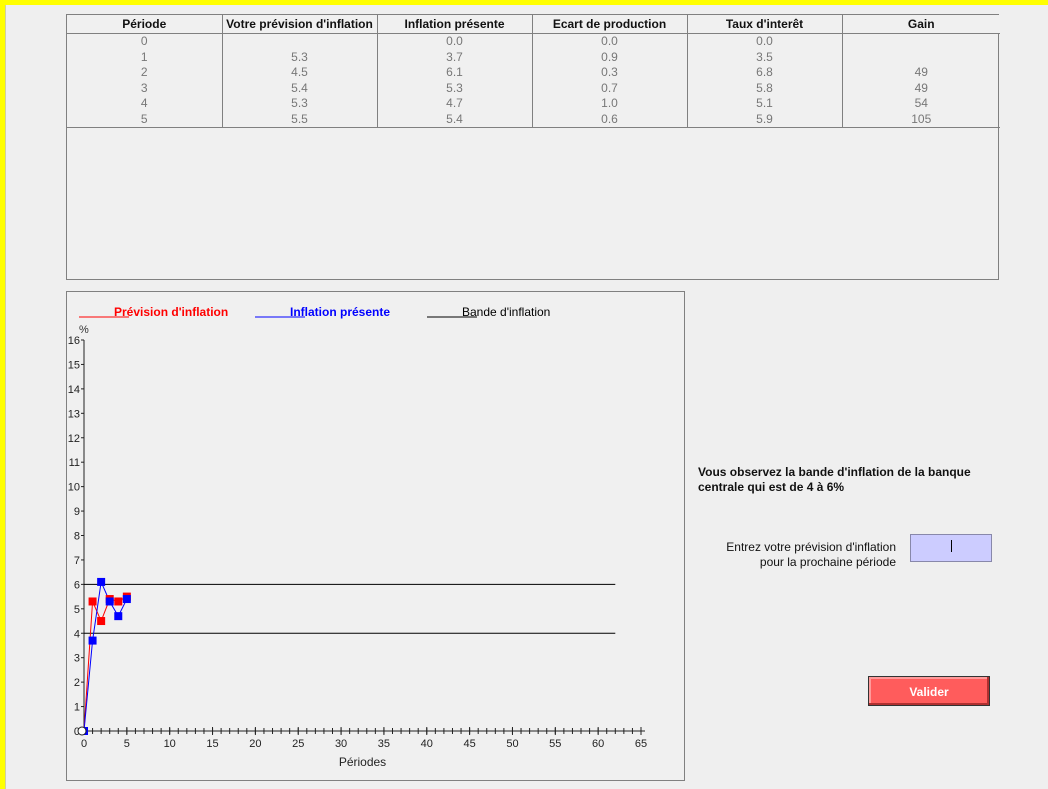  Describe the element at coordinates (609, 88) in the screenshot. I see `table-cell: 0.7` at that location.